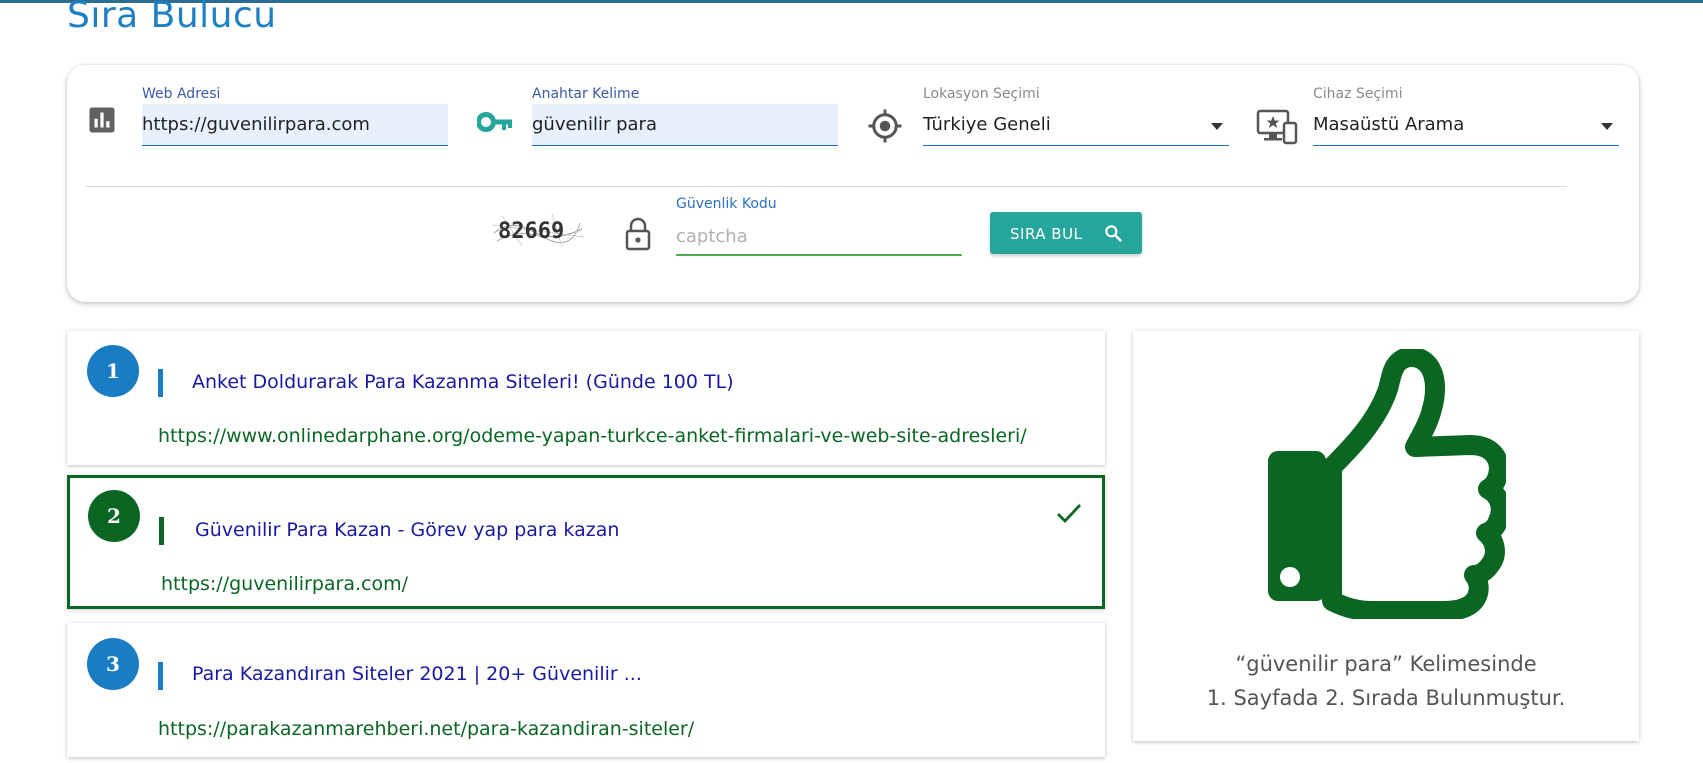 The width and height of the screenshot is (1703, 763). What do you see at coordinates (1389, 124) in the screenshot?
I see `device-value: Masaüstü Arama` at bounding box center [1389, 124].